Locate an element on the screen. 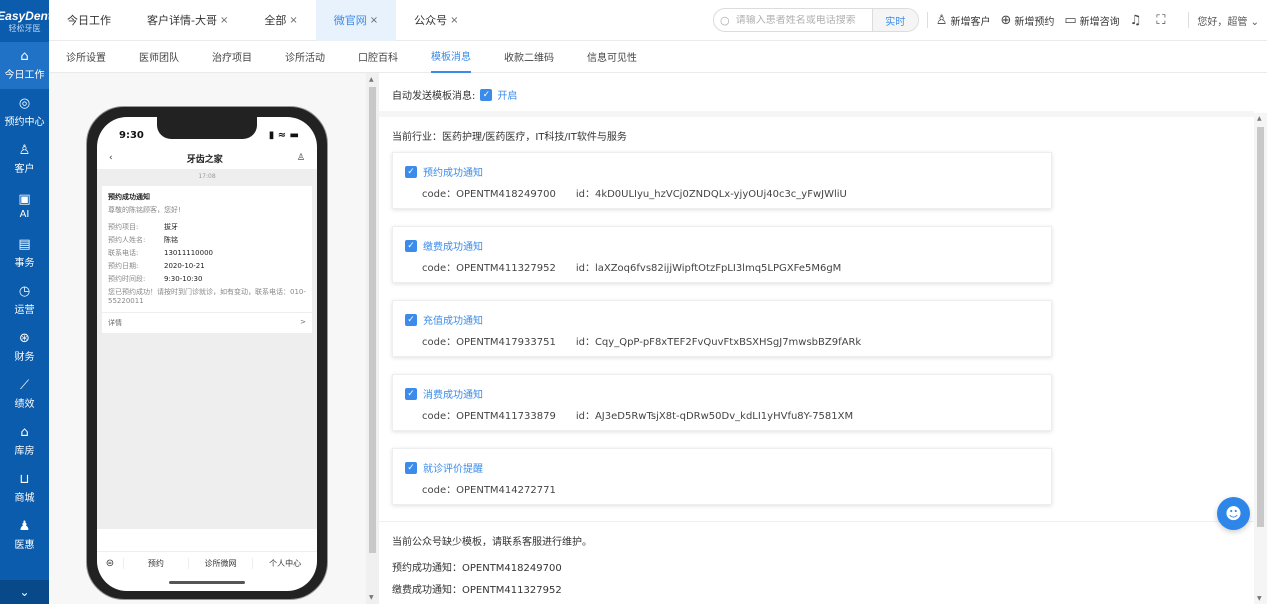 This screenshot has width=1267, height=604. brand-subtitle: 轻松牙医 is located at coordinates (24, 28).